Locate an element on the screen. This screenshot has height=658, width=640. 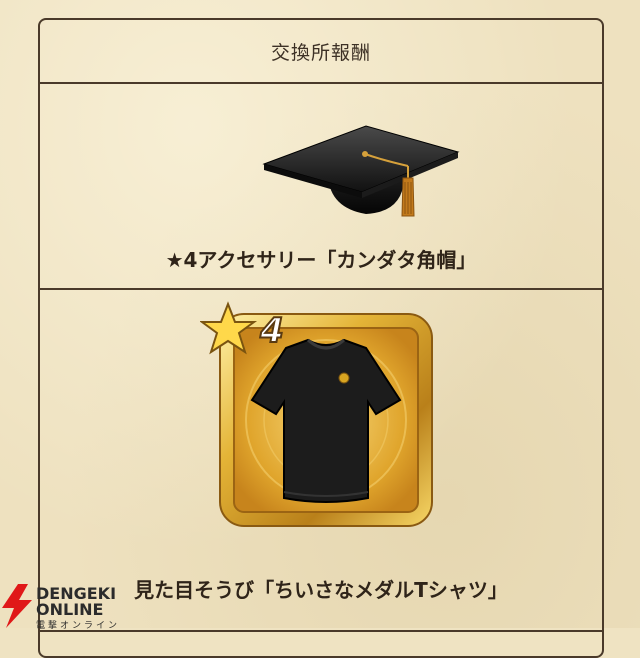
panel-title: 交換所報酬 is located at coordinates (321, 52).